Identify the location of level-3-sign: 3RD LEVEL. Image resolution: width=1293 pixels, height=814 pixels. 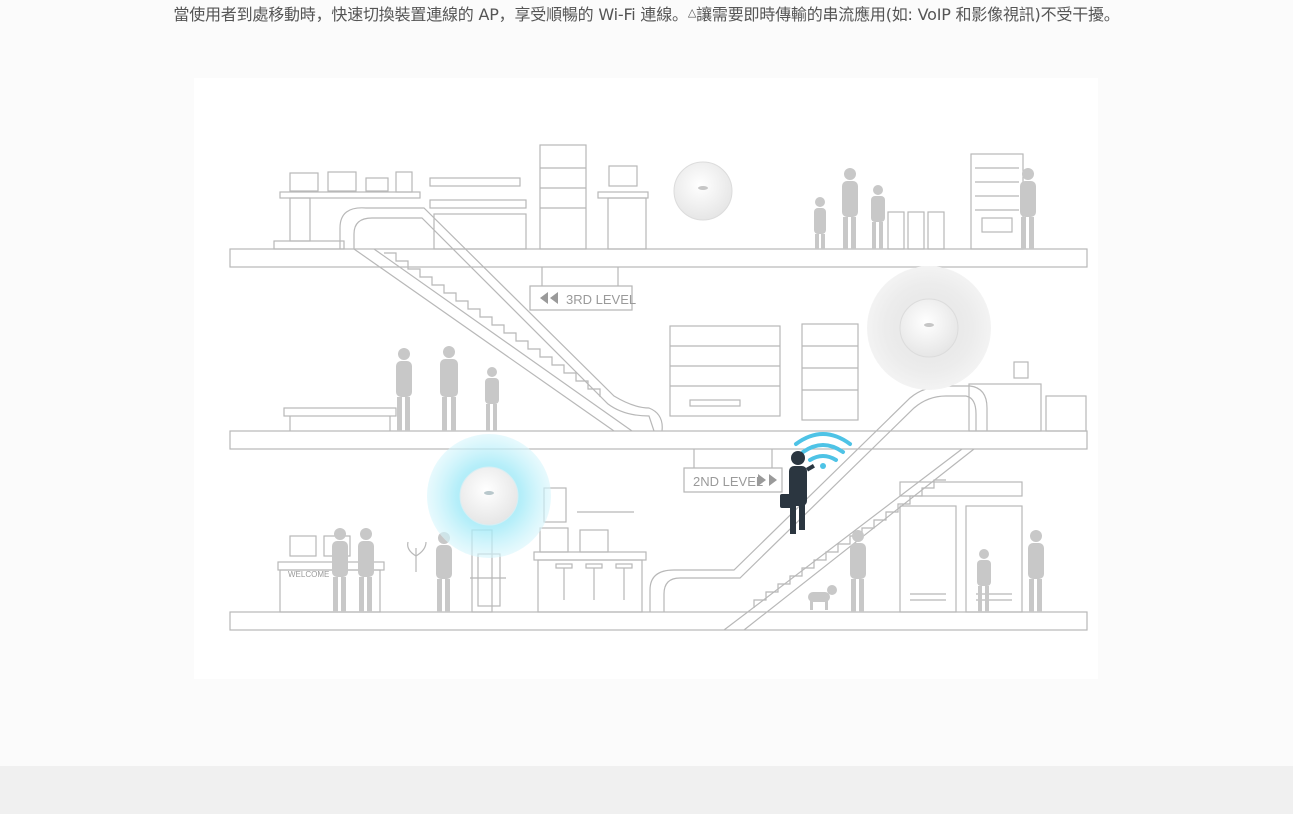
(582, 298).